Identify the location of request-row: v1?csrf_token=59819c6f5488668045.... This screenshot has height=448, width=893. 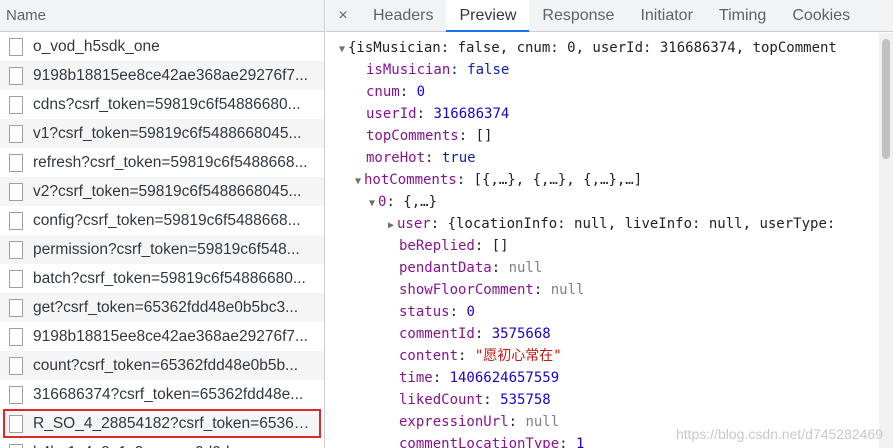
(162, 133).